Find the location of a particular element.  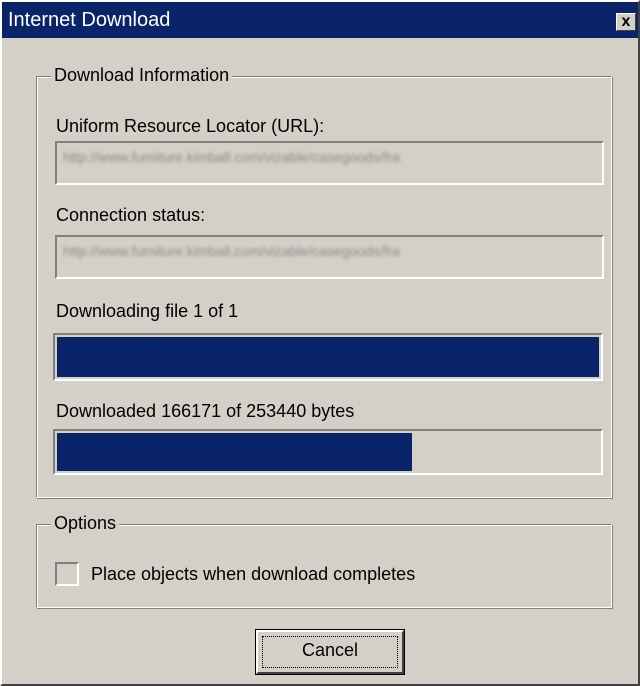

window-title: Internet Download is located at coordinates (89, 20).